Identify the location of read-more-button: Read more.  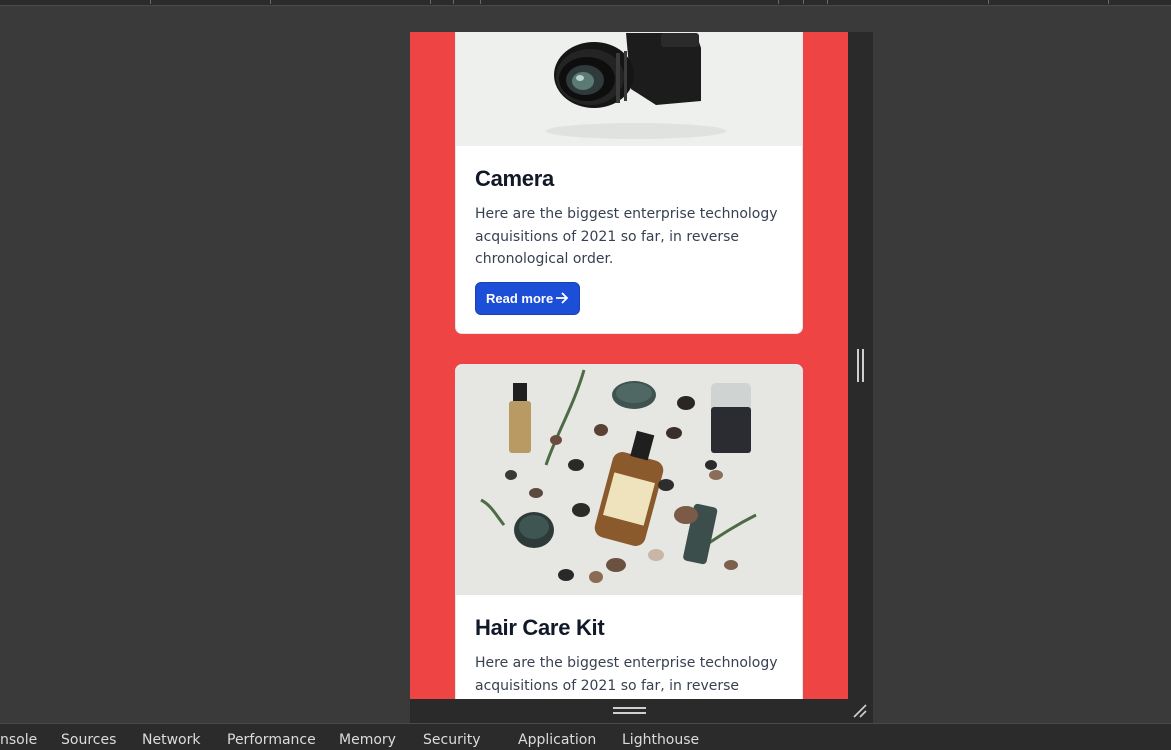
(528, 298).